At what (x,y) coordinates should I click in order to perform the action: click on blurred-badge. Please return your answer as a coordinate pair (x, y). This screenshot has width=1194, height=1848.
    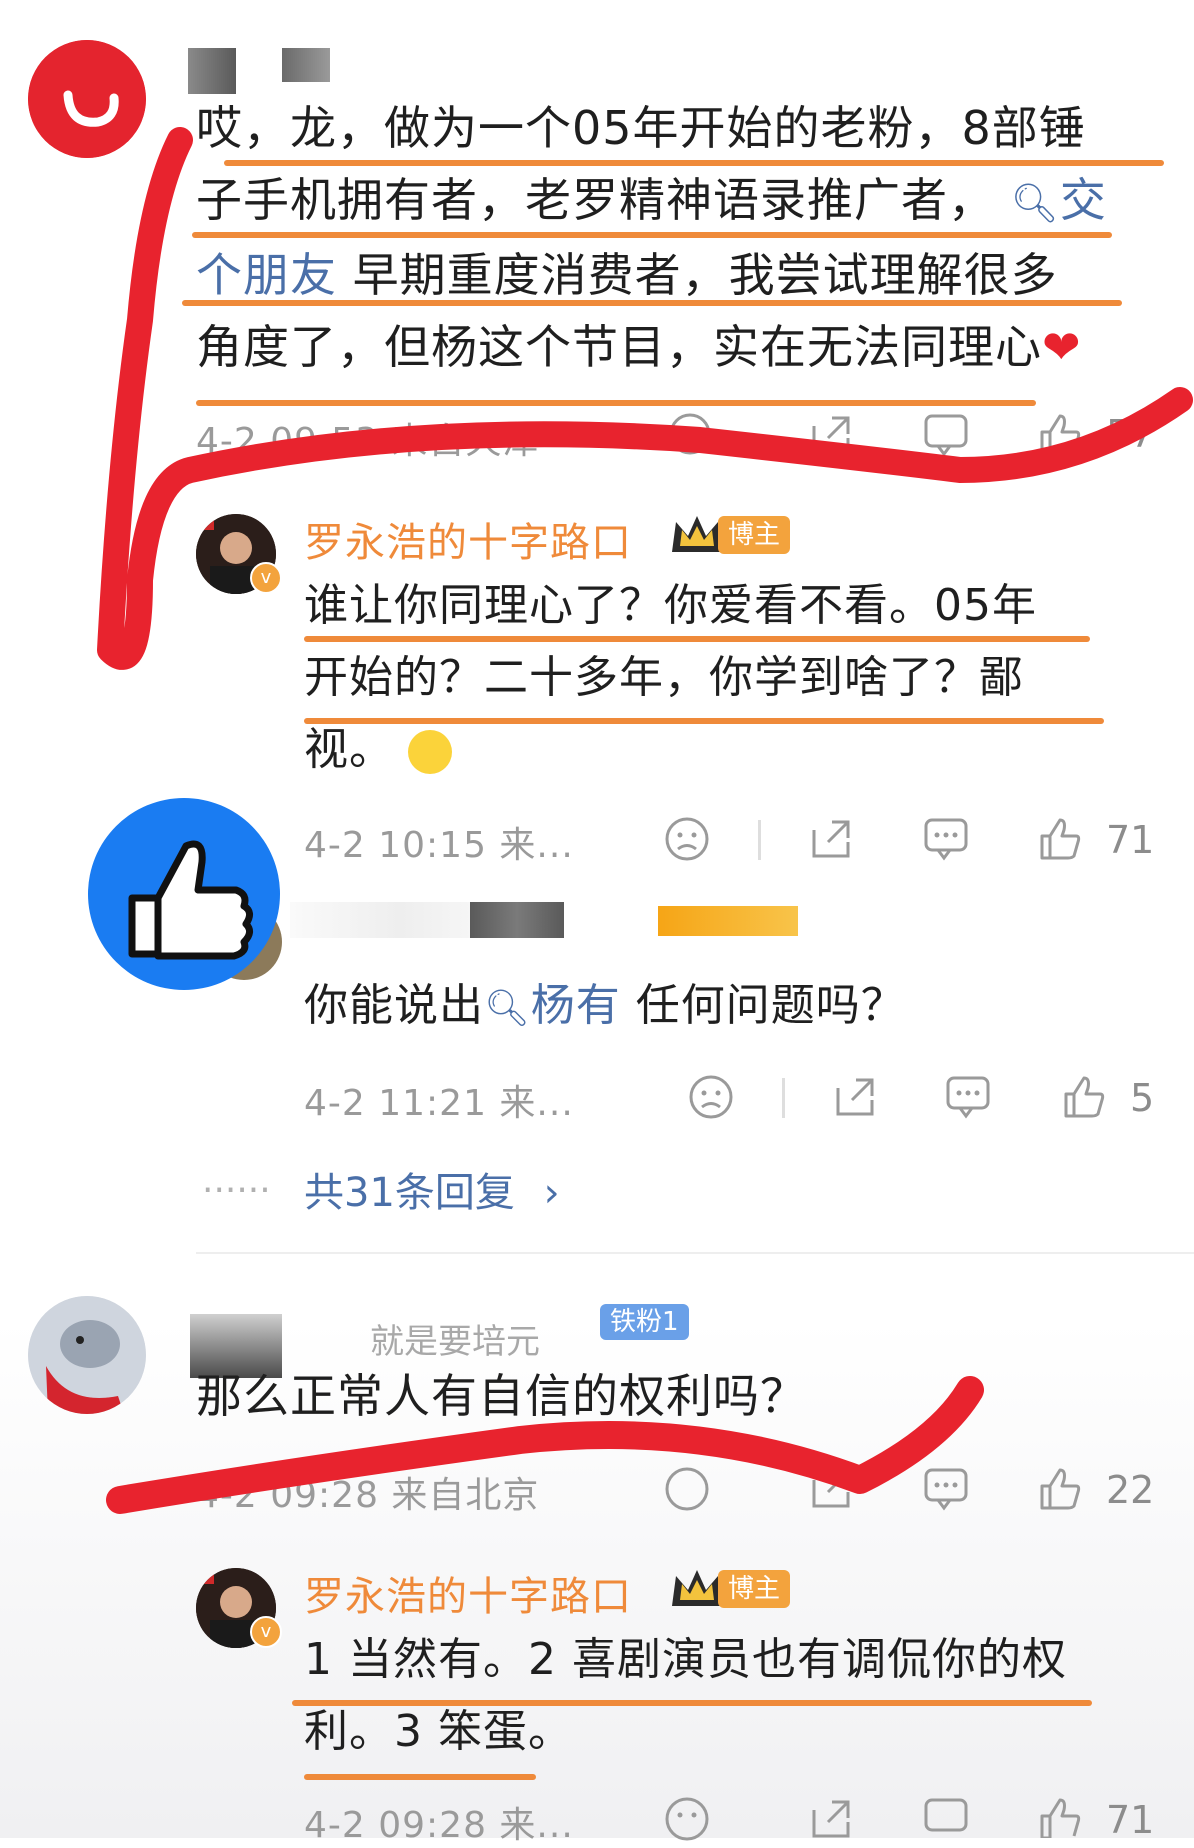
    Looking at the image, I should click on (728, 921).